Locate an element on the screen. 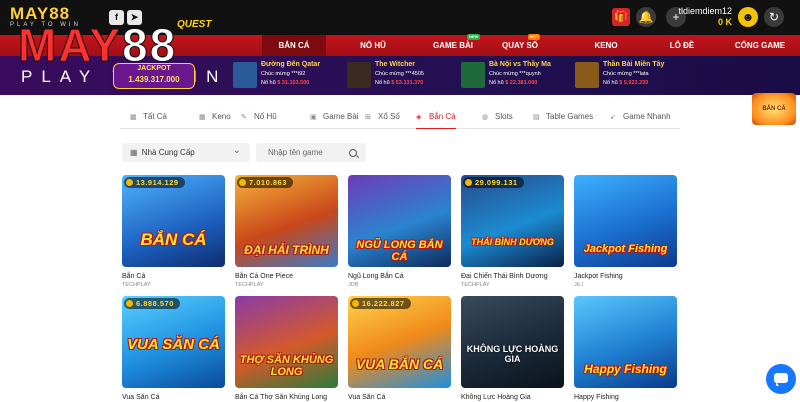 This screenshot has height=402, width=800. game-thumbnail: 7.010.863 ĐẠI HẢI TRÌNH is located at coordinates (286, 221).